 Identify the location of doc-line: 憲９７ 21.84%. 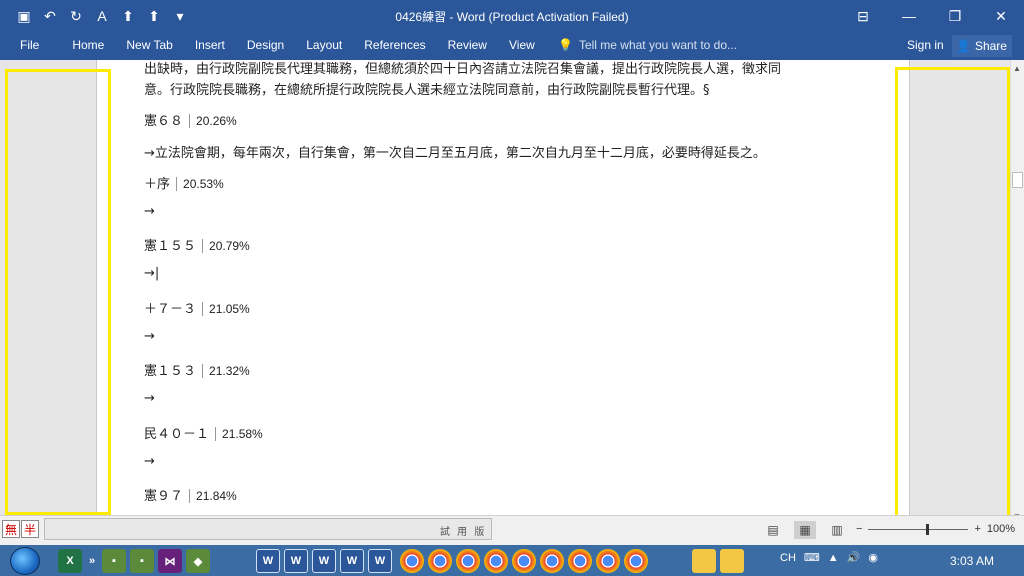
(190, 494).